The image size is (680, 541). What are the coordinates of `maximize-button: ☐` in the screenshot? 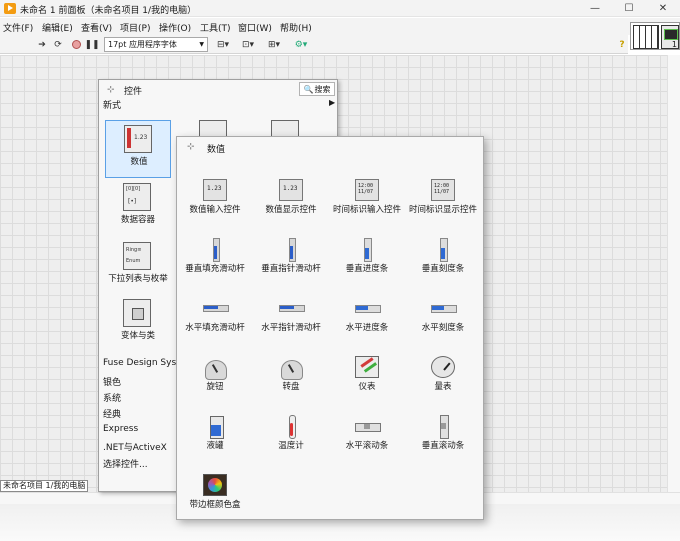 It's located at (629, 8).